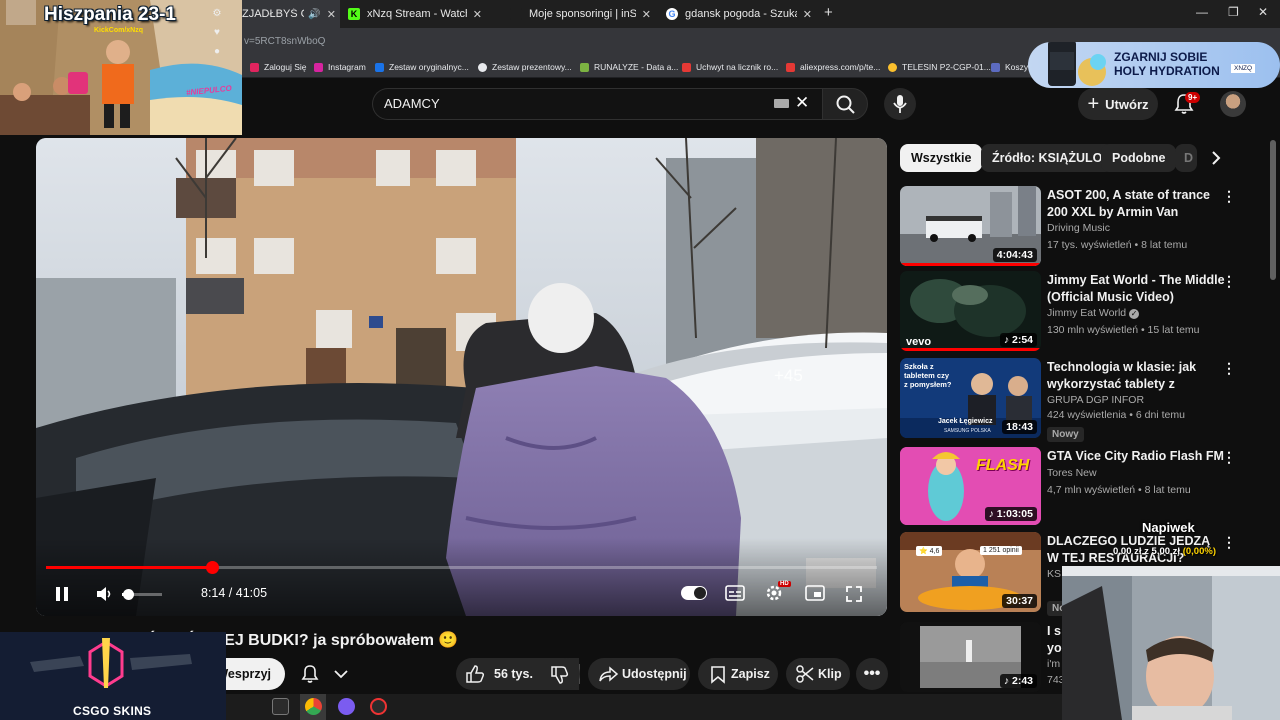 Image resolution: width=1280 pixels, height=720 pixels. Describe the element at coordinates (313, 706) in the screenshot. I see `chrome-icon` at that location.